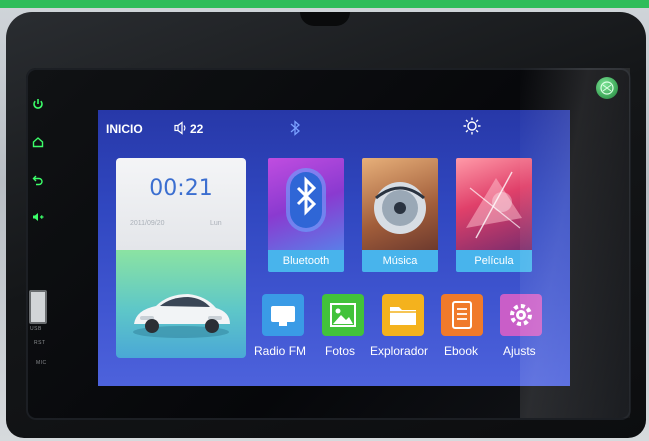 This screenshot has width=649, height=441. Describe the element at coordinates (340, 351) in the screenshot. I see `photos-label: Fotos` at that location.